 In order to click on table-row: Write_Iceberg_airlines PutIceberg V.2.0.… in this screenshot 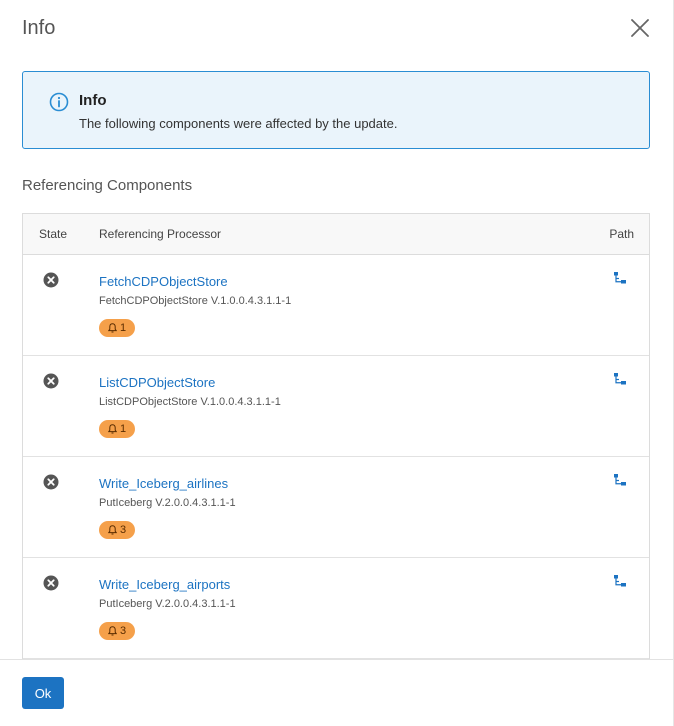, I will do `click(336, 507)`.